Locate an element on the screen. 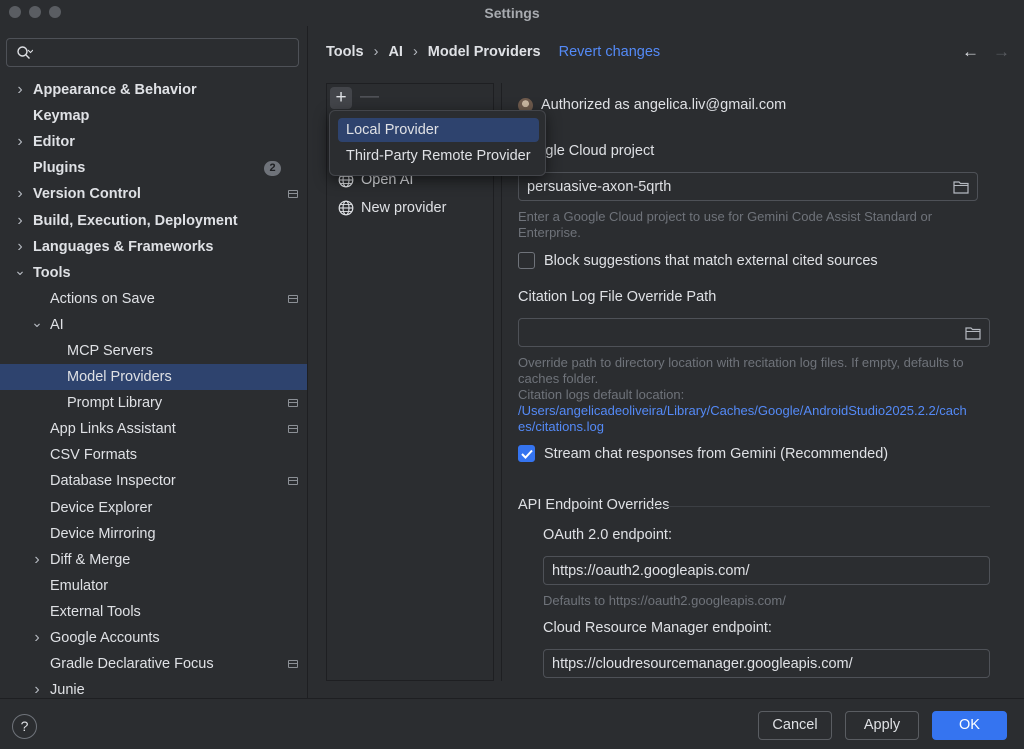 This screenshot has height=749, width=1024. search-icon is located at coordinates (25, 52).